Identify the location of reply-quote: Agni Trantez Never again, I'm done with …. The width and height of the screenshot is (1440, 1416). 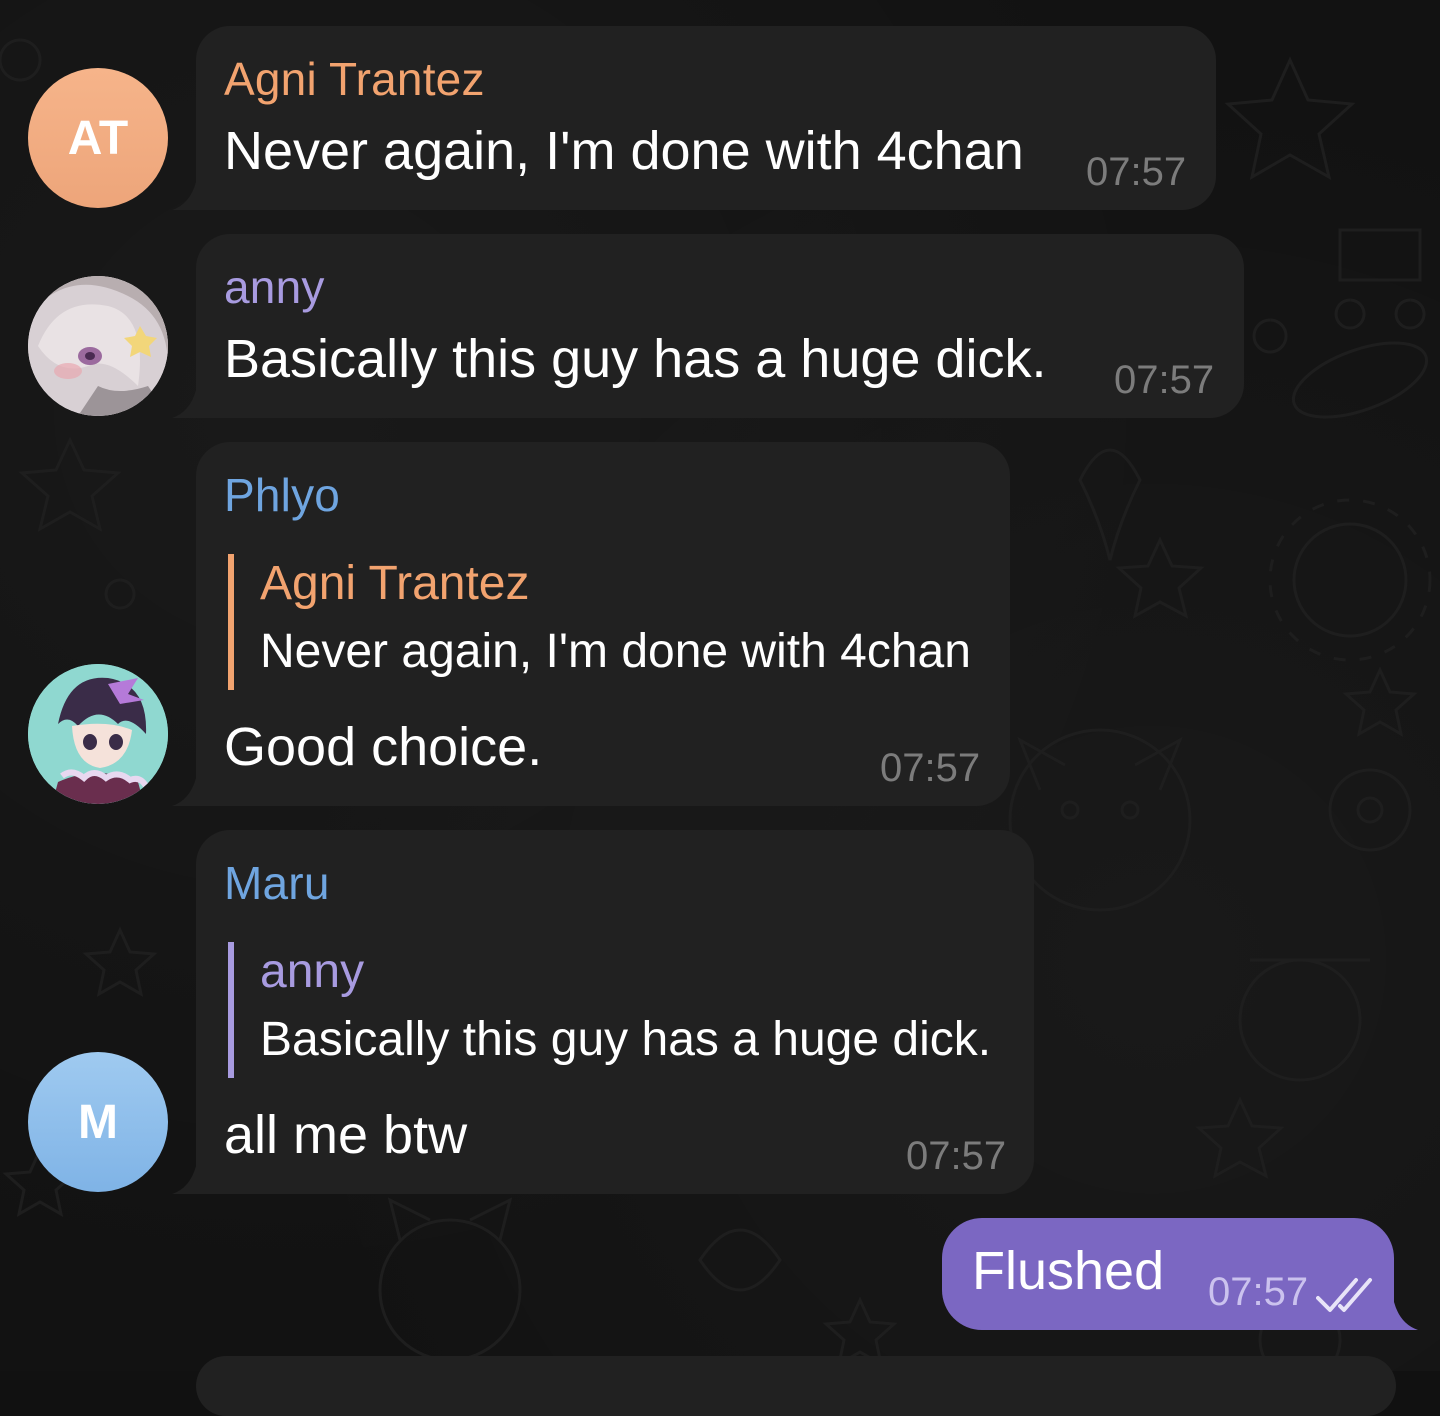
(599, 622).